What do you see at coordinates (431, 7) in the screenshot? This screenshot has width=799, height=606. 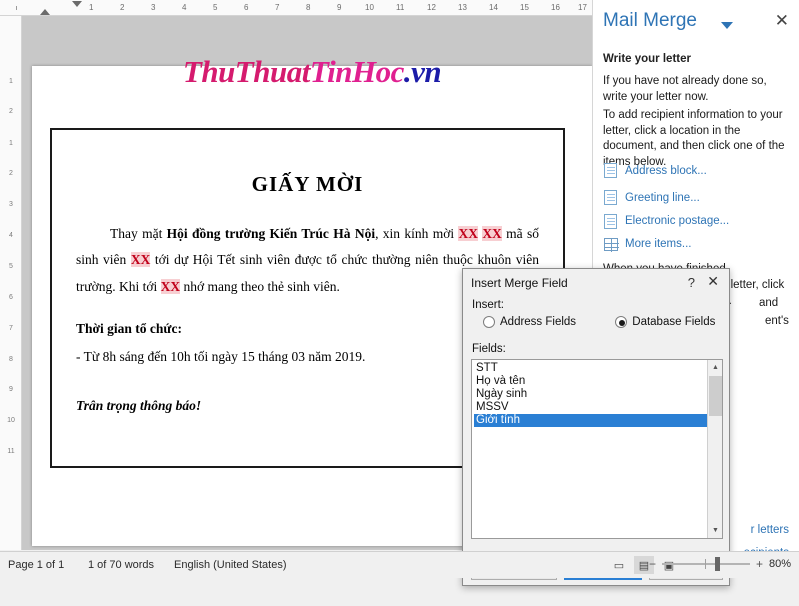 I see `ruler-tick: 12` at bounding box center [431, 7].